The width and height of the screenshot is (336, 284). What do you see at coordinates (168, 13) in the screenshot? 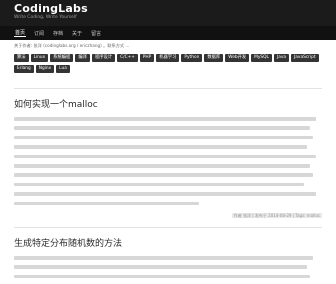
I see `site-header: CodingLabs Write Coding, Write Yourself` at bounding box center [168, 13].